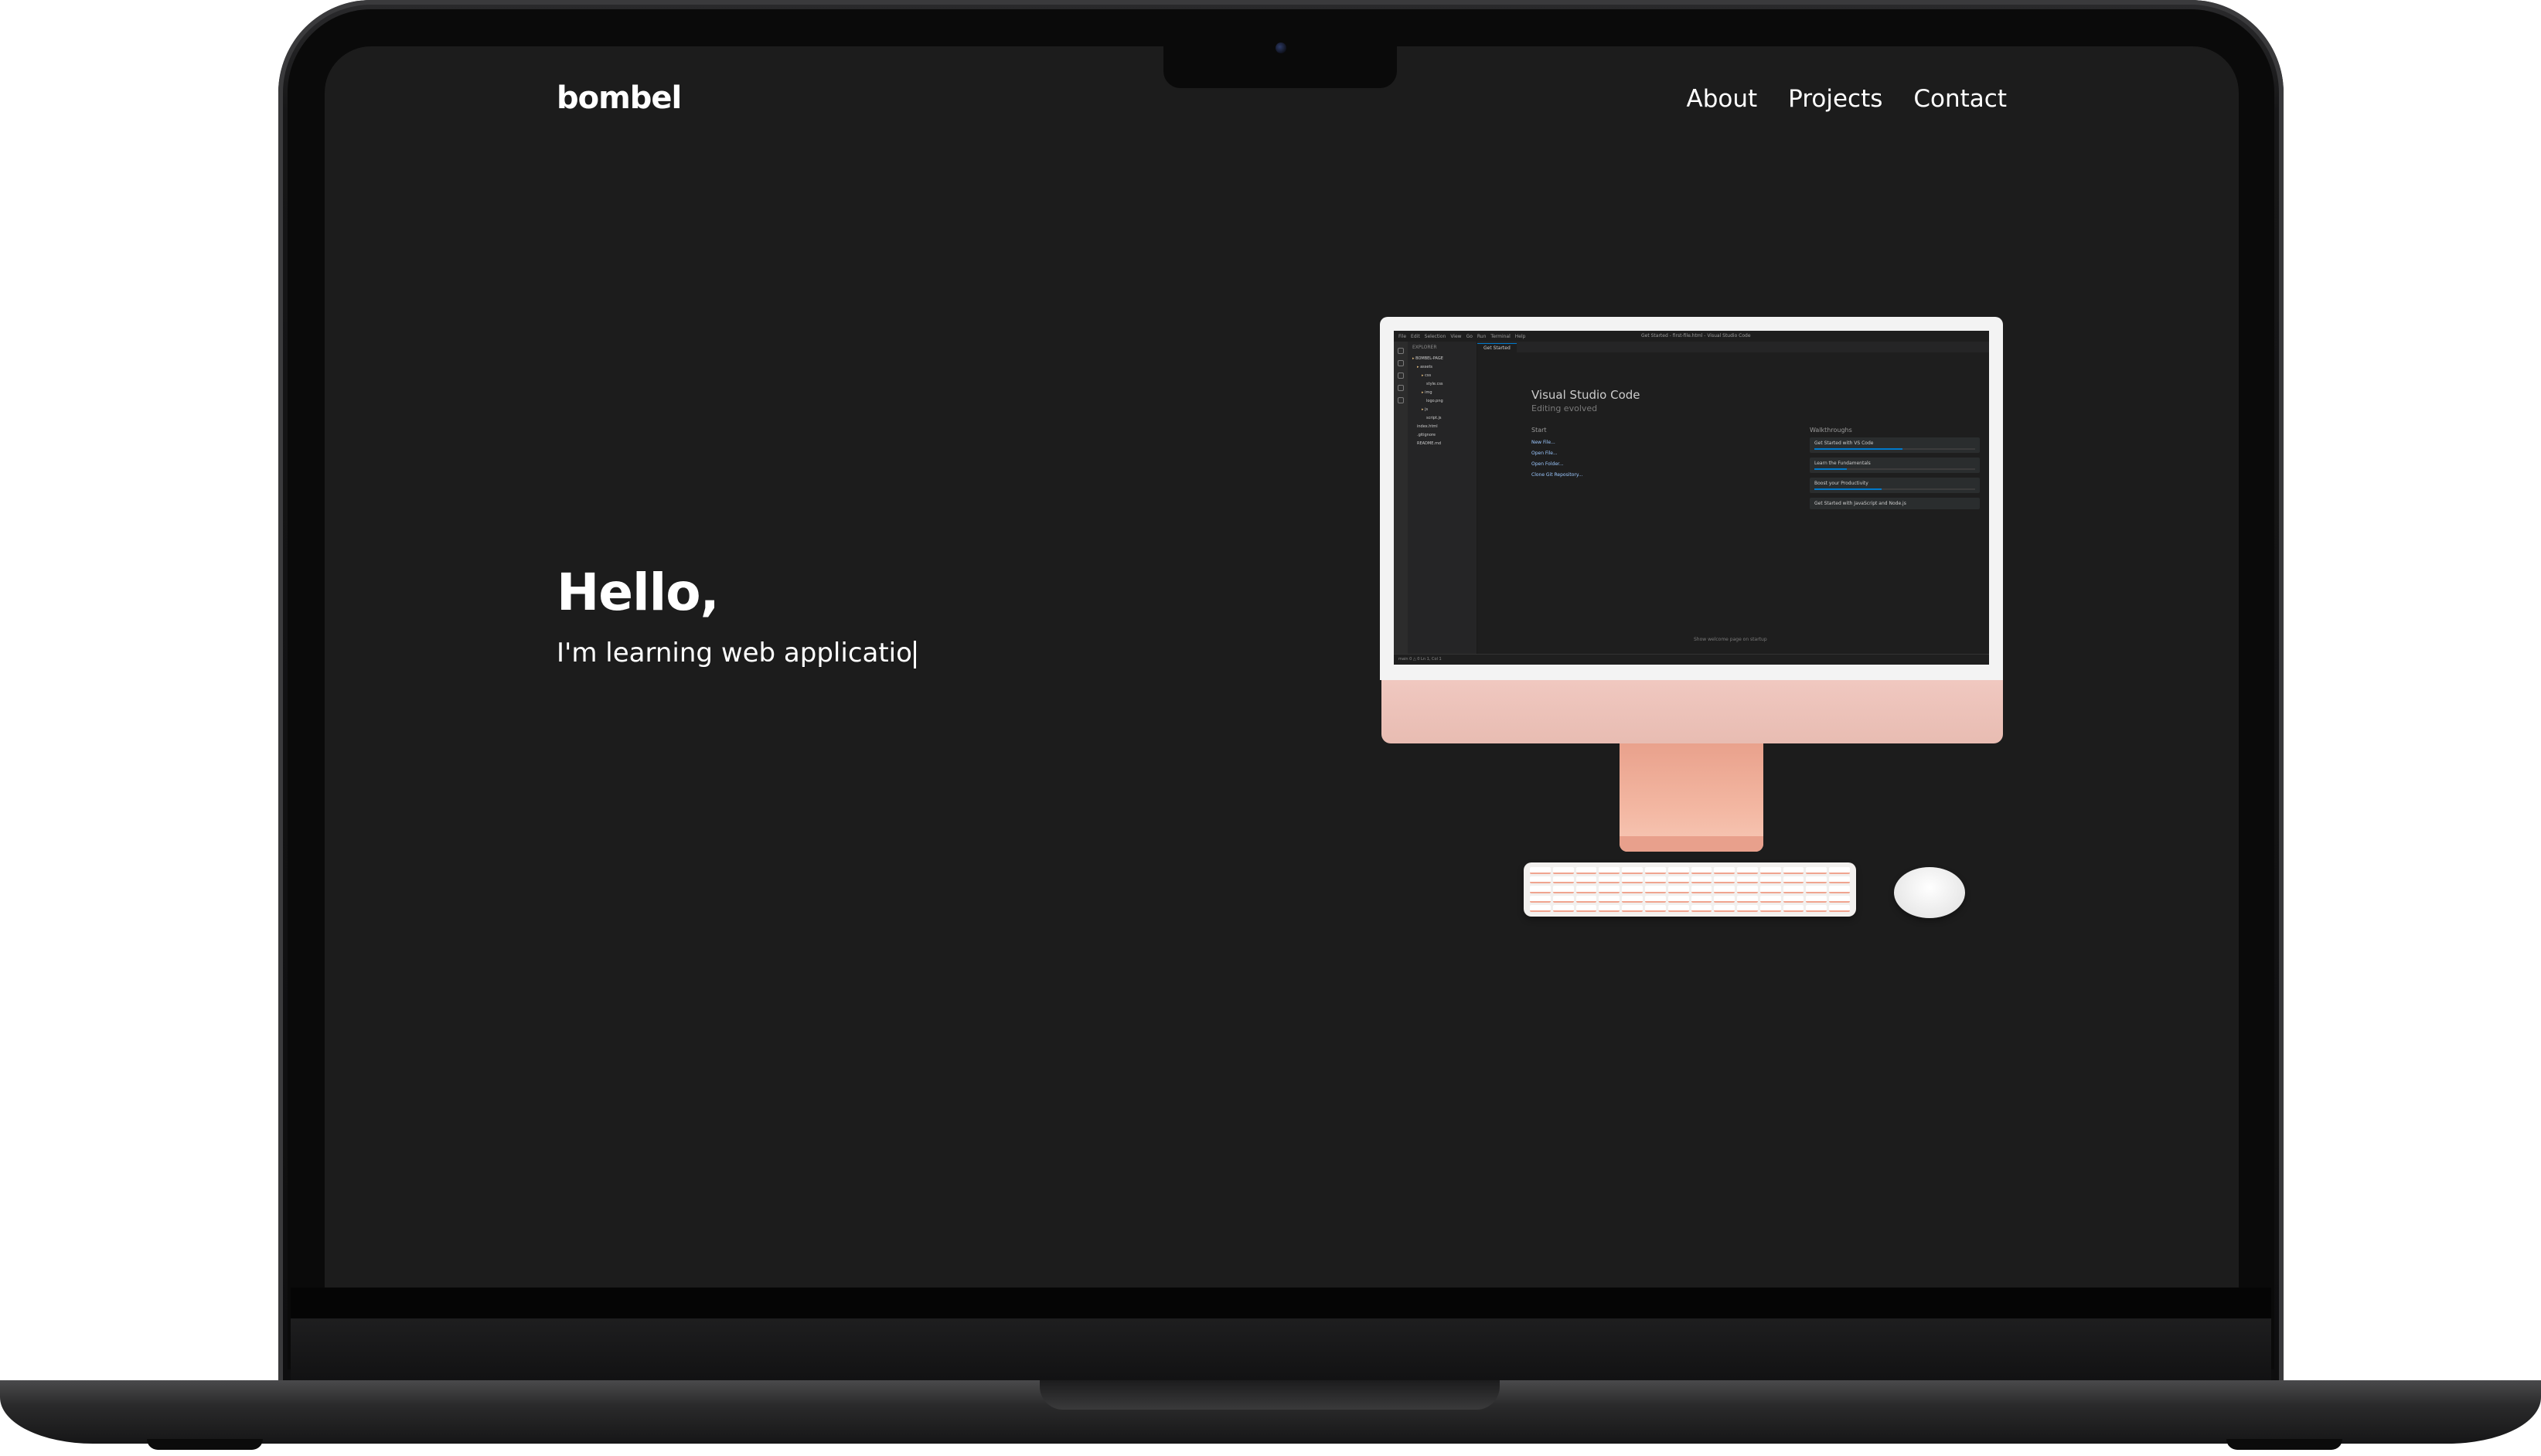  I want to click on hero-subtitle: I'm learning web applicatio, so click(736, 653).